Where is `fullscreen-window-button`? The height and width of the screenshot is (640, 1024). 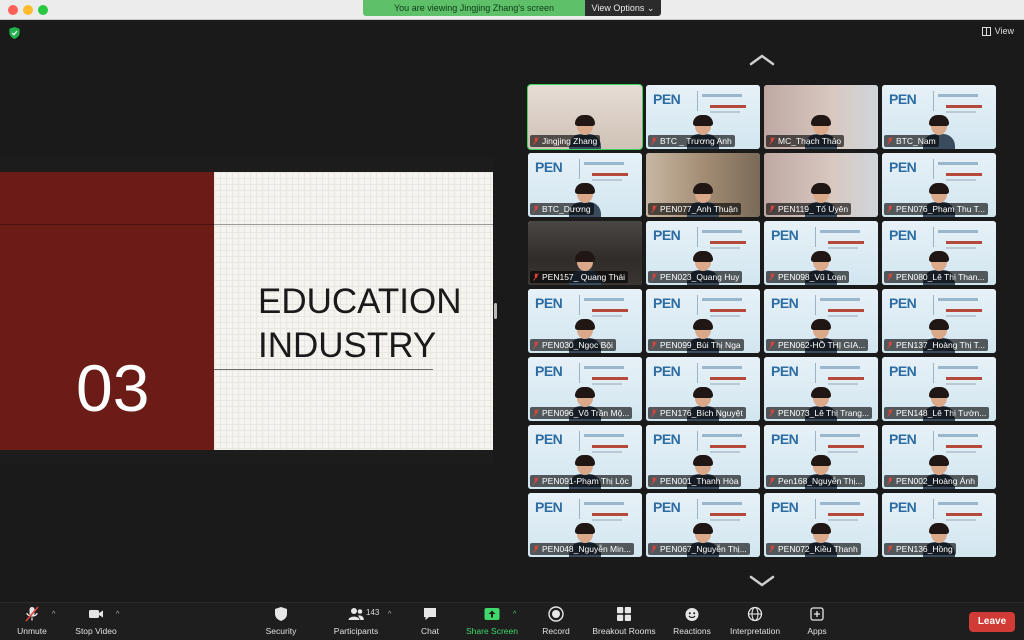
fullscreen-window-button is located at coordinates (43, 10).